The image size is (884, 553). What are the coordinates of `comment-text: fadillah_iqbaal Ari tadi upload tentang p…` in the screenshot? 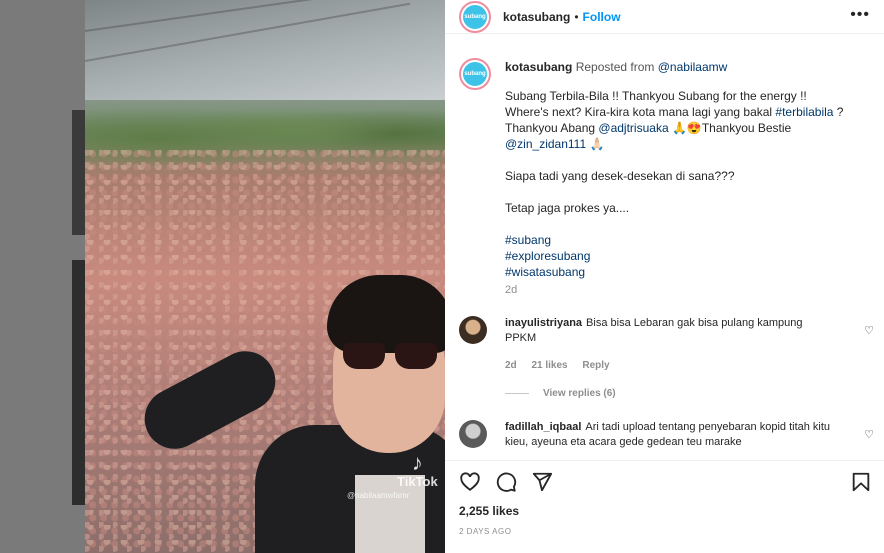 It's located at (670, 435).